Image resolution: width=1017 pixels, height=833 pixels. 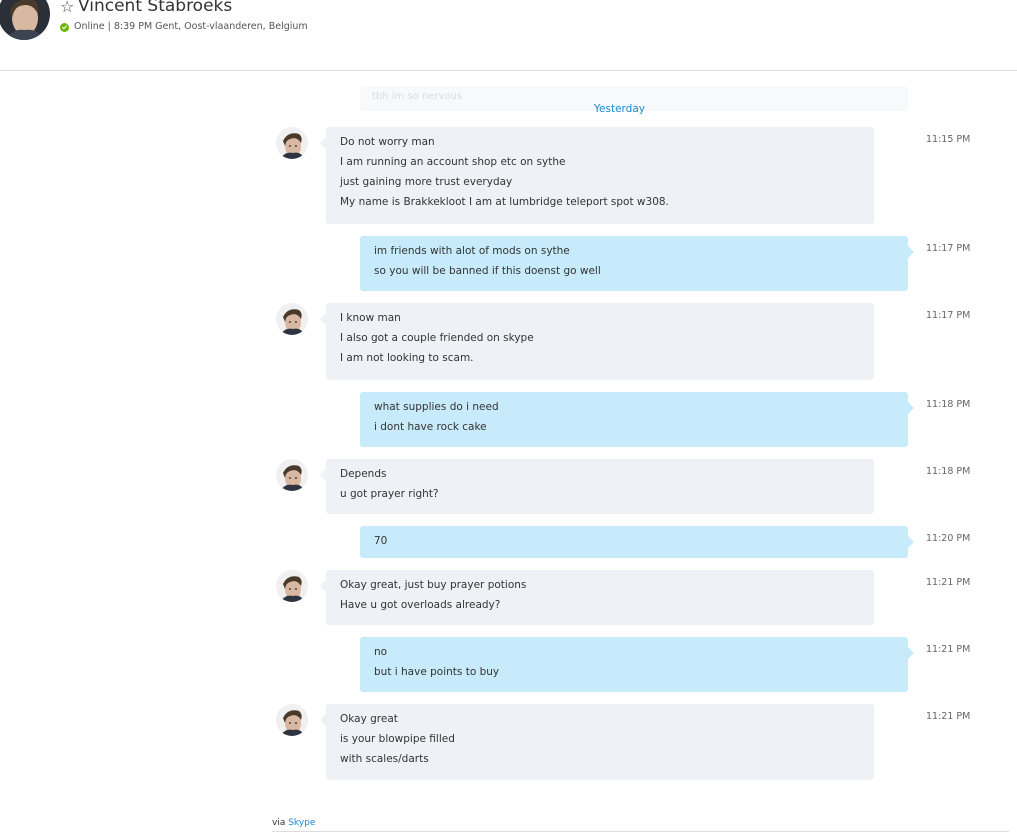 What do you see at coordinates (397, 739) in the screenshot?
I see `message-line: is your blowpipe filled` at bounding box center [397, 739].